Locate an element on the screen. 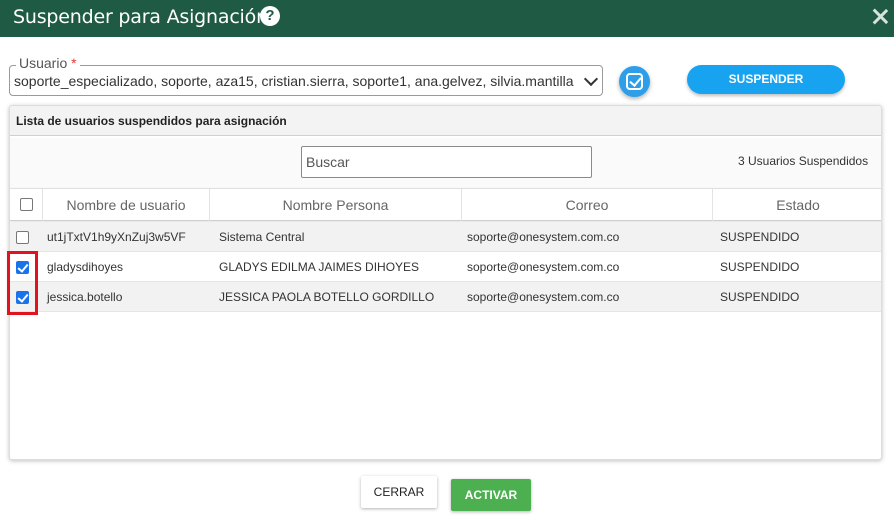  cell-username: ut1jTxtV1h9yXnZuj3w5VF is located at coordinates (116, 237).